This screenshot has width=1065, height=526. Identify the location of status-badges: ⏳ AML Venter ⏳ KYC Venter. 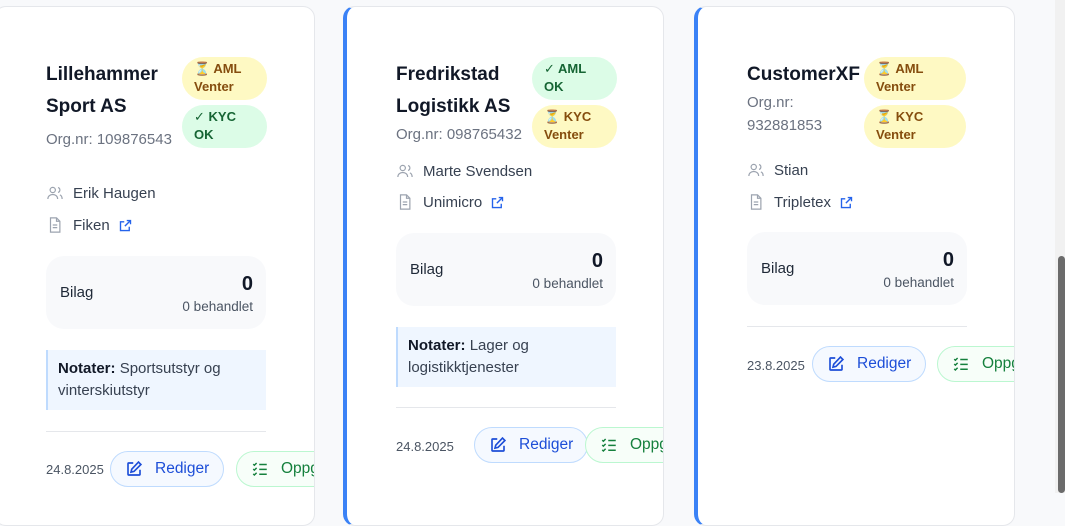
(915, 105).